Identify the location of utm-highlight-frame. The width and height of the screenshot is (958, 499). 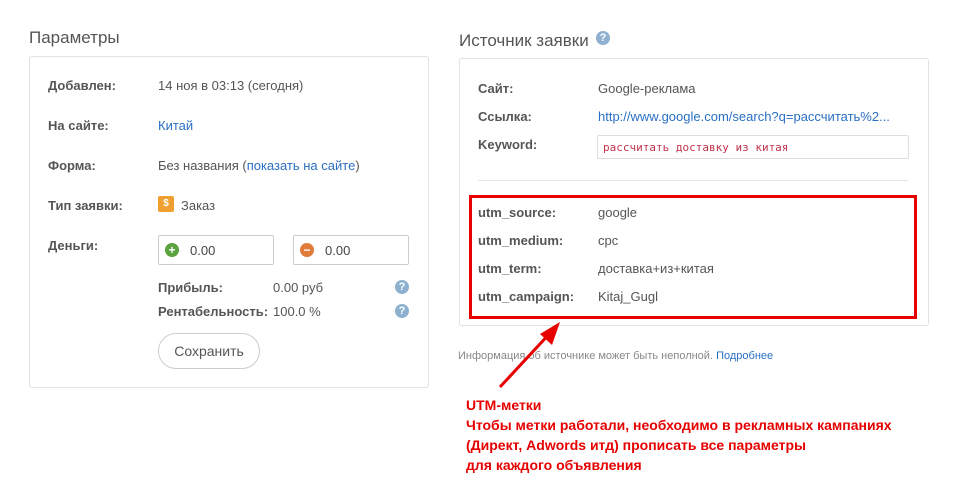
(693, 257).